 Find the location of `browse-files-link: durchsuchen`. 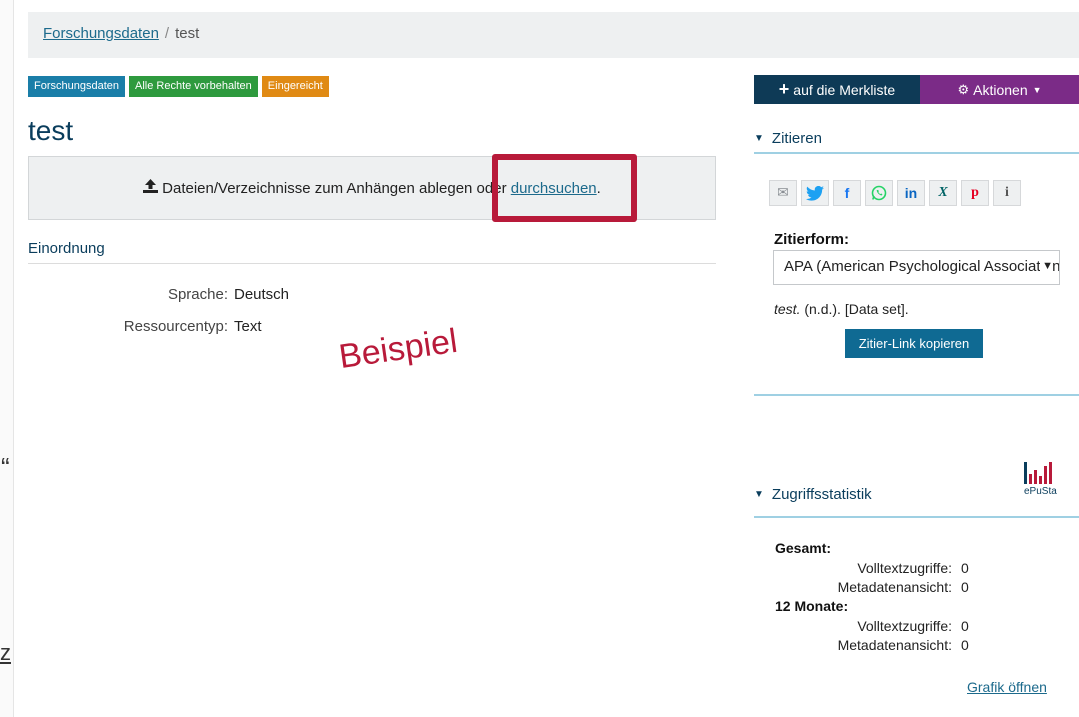

browse-files-link: durchsuchen is located at coordinates (554, 188).